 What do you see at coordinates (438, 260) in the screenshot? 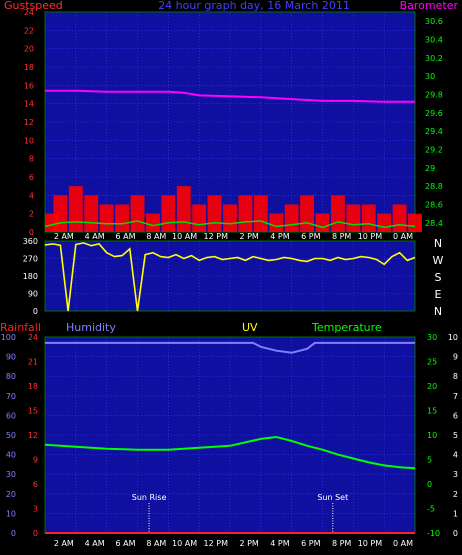
I see `compass-letter: W` at bounding box center [438, 260].